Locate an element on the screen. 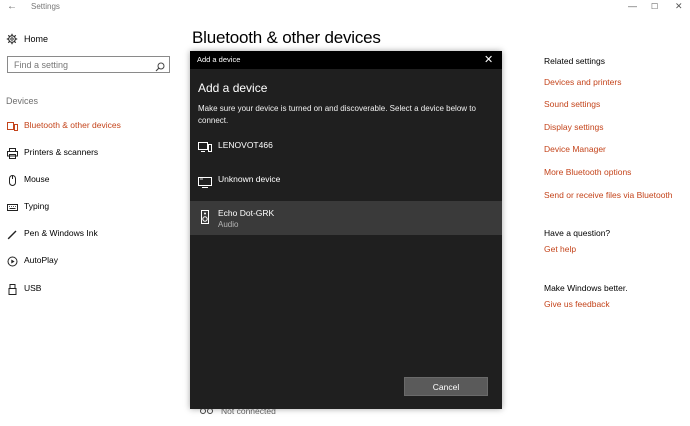 This screenshot has width=690, height=426. pc-icon is located at coordinates (205, 147).